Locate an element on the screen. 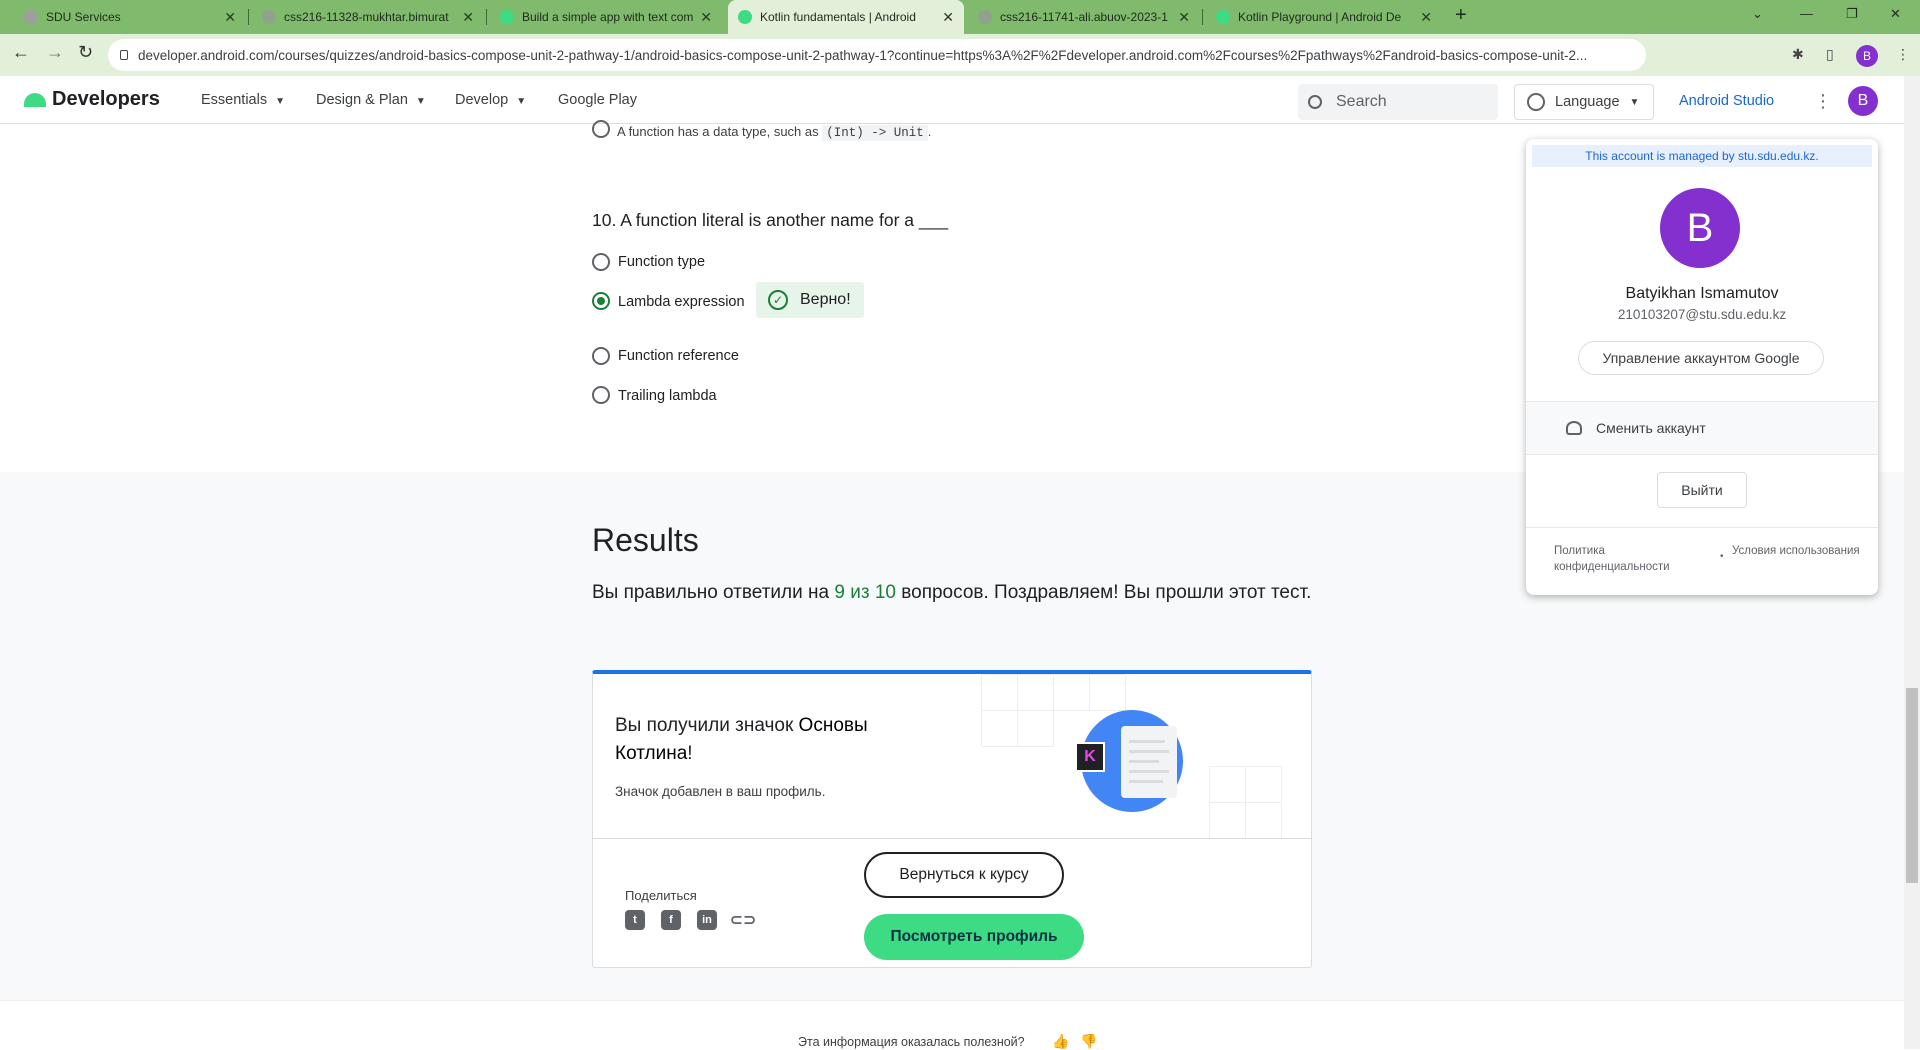 The height and width of the screenshot is (1050, 1920). account-name: Batyikhan Ismamutov is located at coordinates (1702, 293).